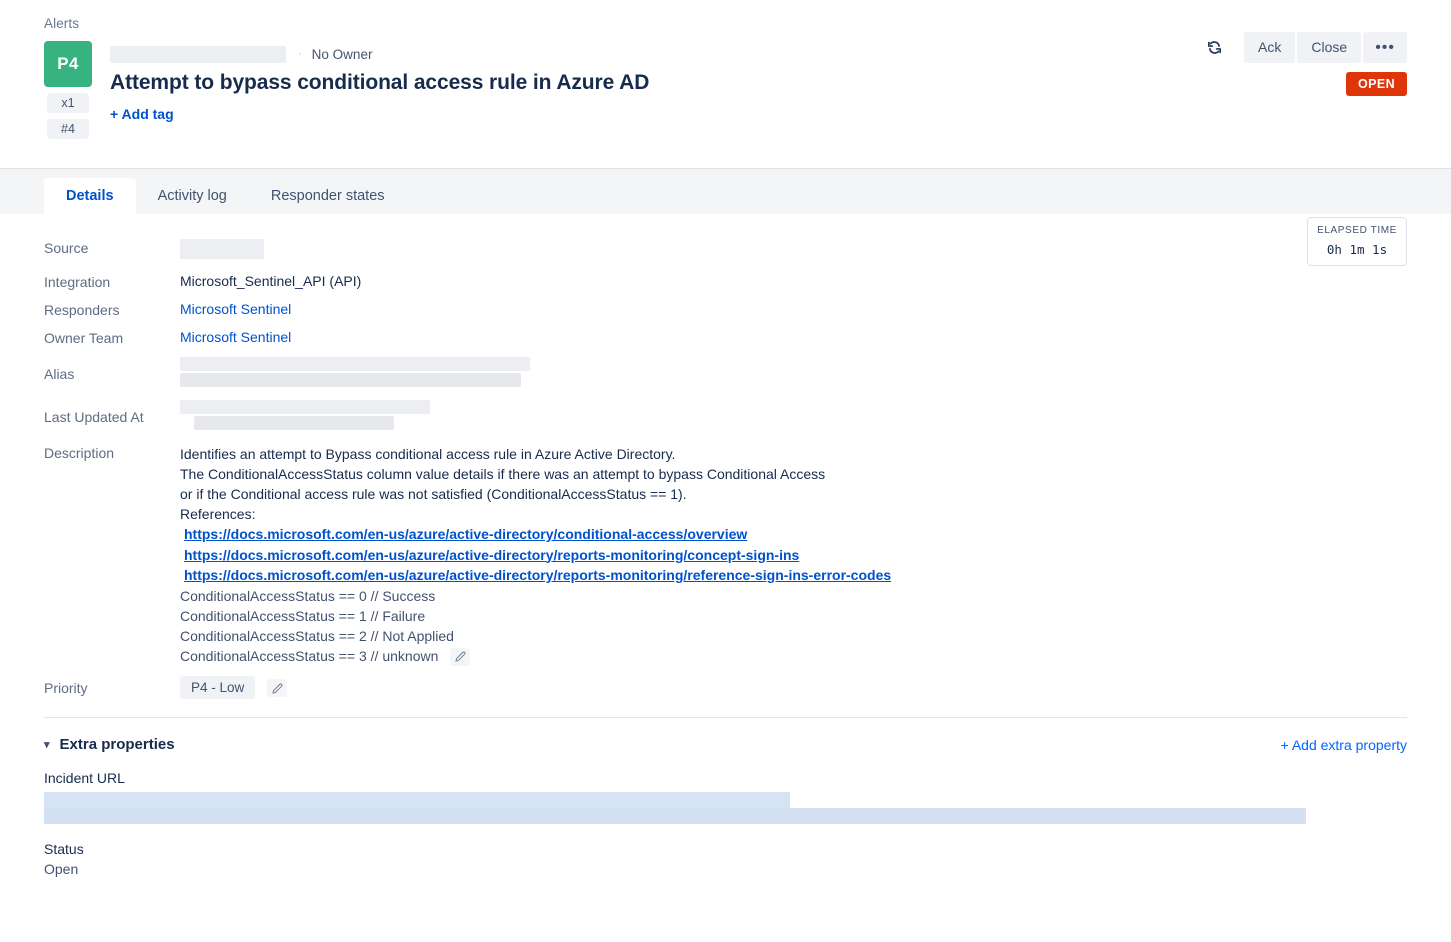  Describe the element at coordinates (725, 23) in the screenshot. I see `breadcrumb: Alerts` at that location.